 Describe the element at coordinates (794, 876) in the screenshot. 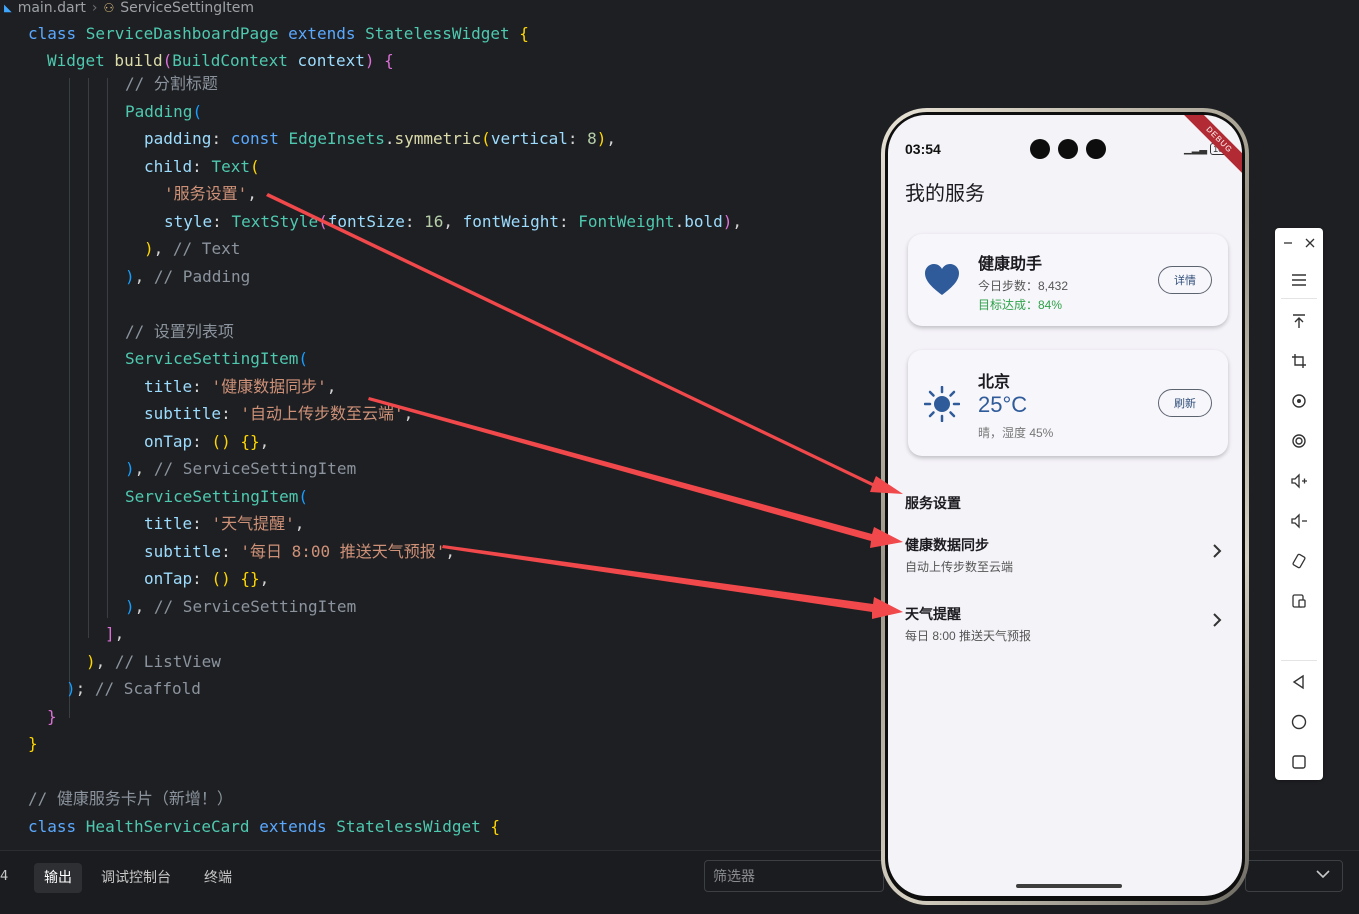

I see `filter-input: 筛选器` at that location.